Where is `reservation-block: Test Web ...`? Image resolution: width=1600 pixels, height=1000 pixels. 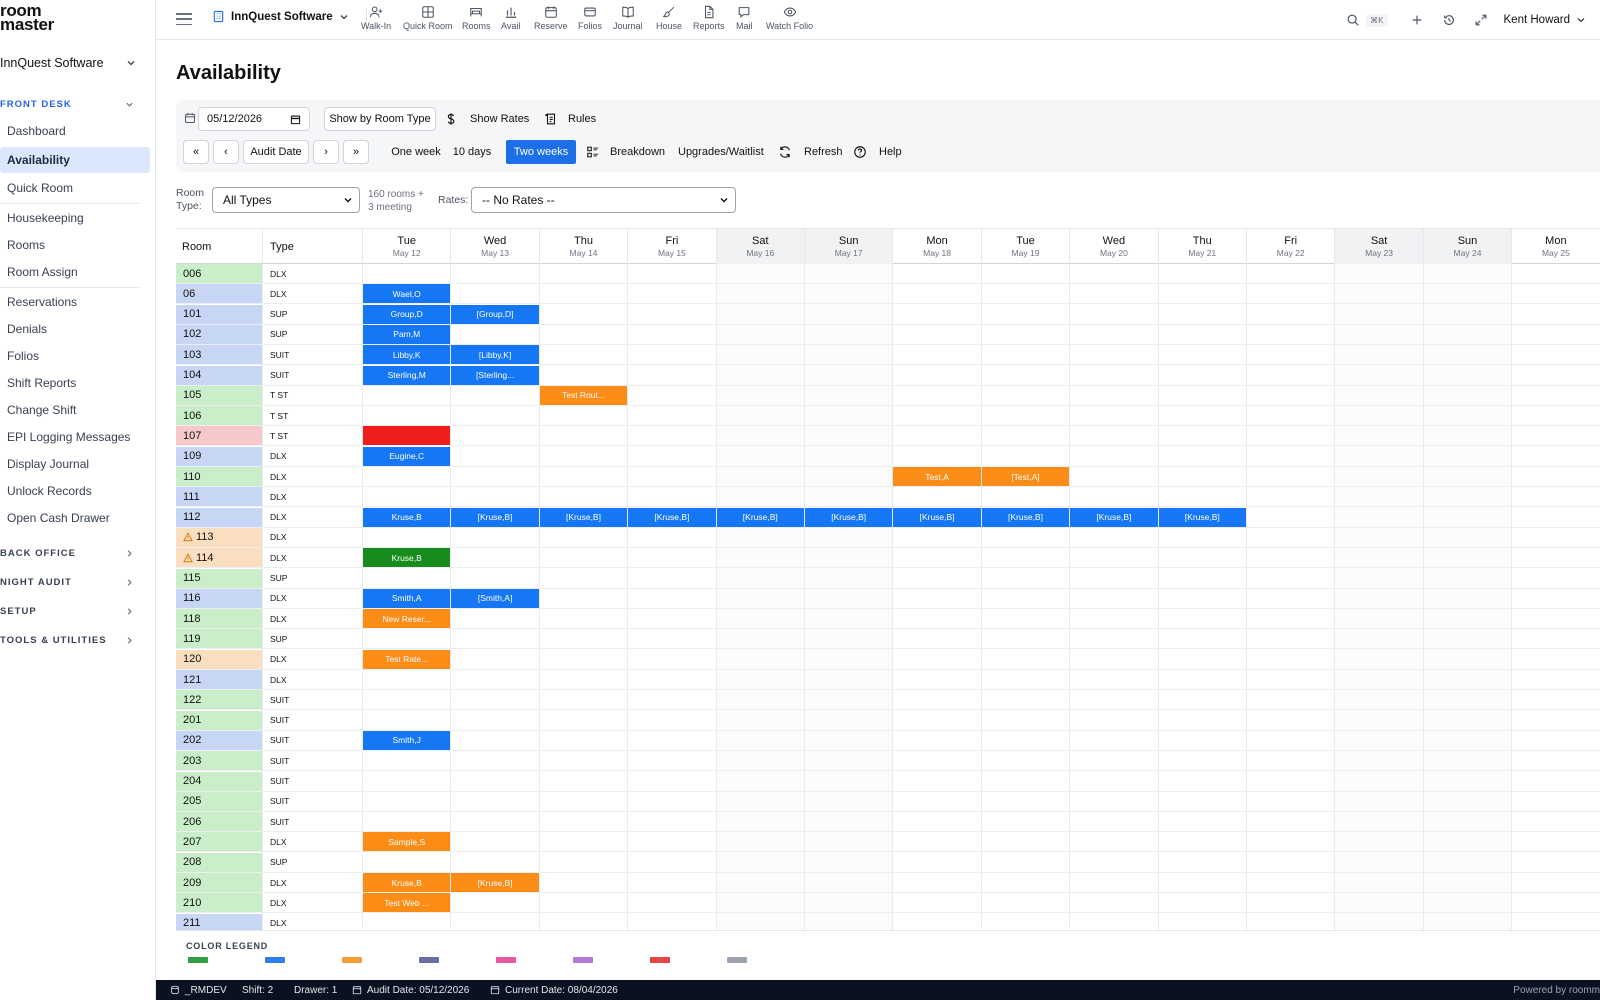 reservation-block: Test Web ... is located at coordinates (407, 903).